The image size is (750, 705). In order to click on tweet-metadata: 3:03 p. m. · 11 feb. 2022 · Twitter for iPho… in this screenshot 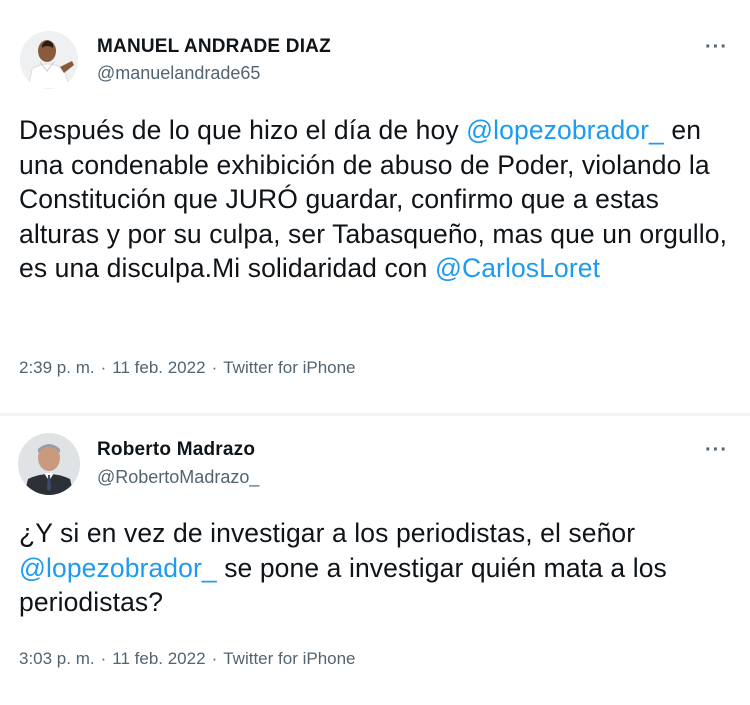, I will do `click(187, 659)`.